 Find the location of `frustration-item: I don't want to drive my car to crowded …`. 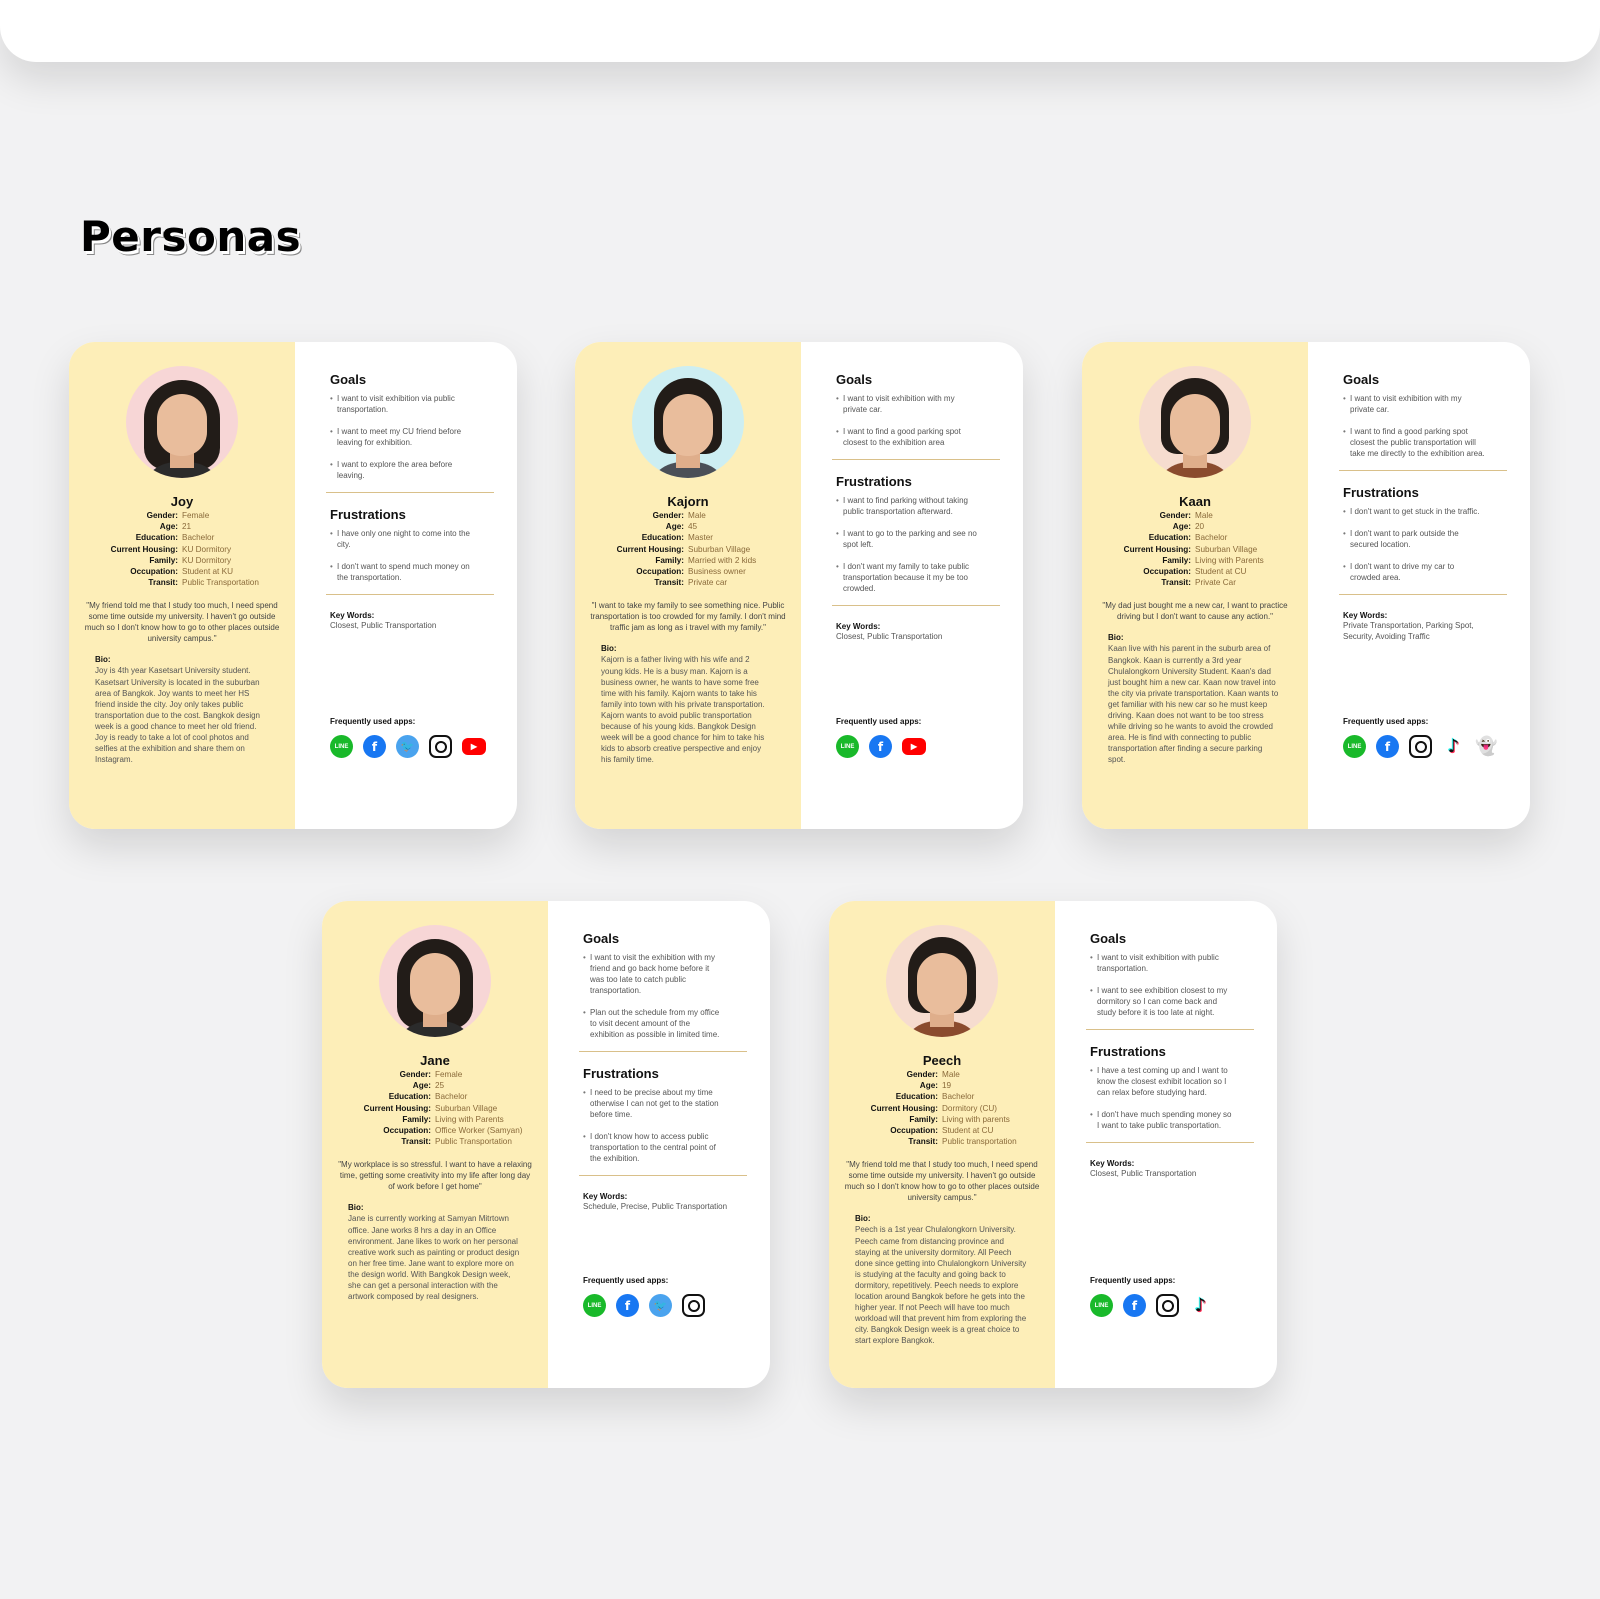

frustration-item: I don't want to drive my car to crowded … is located at coordinates (1414, 572).